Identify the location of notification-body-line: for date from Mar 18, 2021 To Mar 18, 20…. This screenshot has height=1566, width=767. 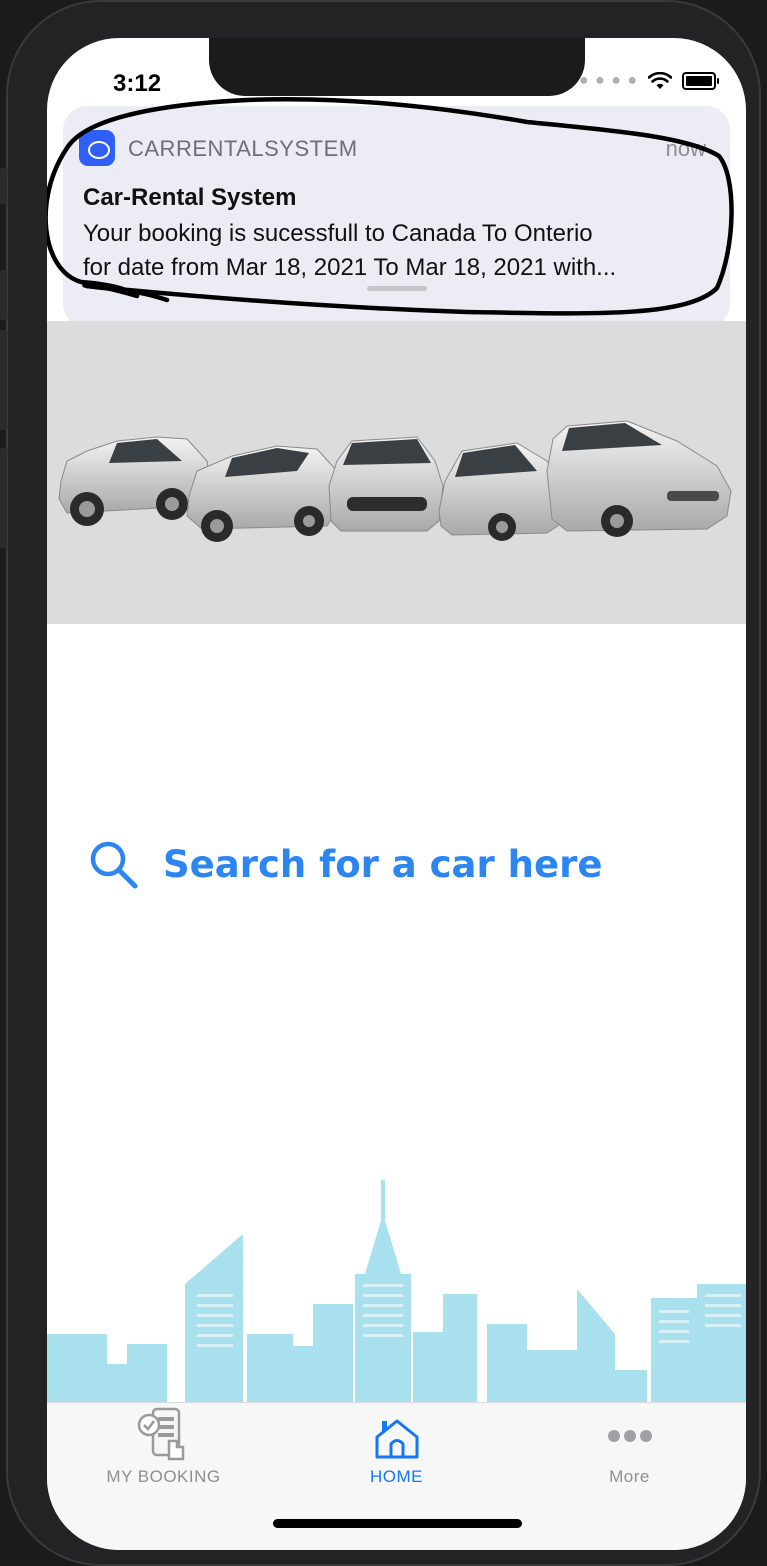
(350, 267).